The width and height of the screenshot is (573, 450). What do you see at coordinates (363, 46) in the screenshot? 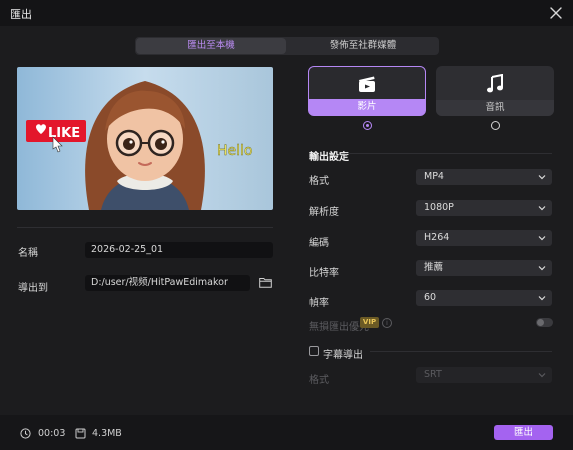
I see `tab-publish-social: 發佈至社群媒體` at bounding box center [363, 46].